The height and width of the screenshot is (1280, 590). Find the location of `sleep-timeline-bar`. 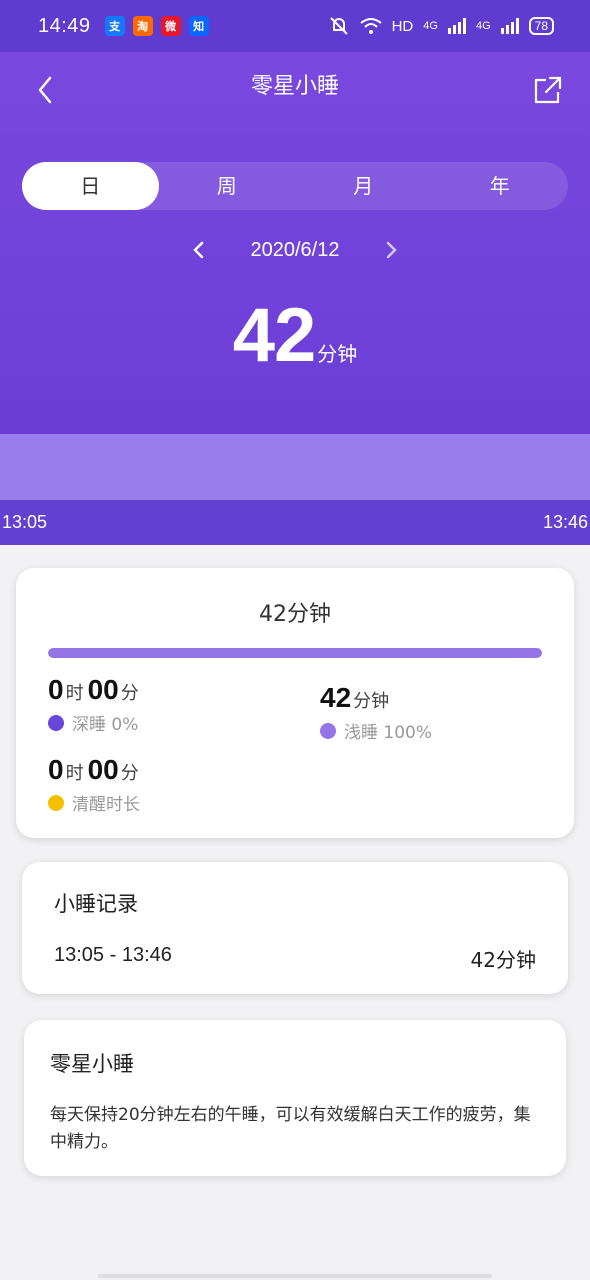

sleep-timeline-bar is located at coordinates (295, 467).